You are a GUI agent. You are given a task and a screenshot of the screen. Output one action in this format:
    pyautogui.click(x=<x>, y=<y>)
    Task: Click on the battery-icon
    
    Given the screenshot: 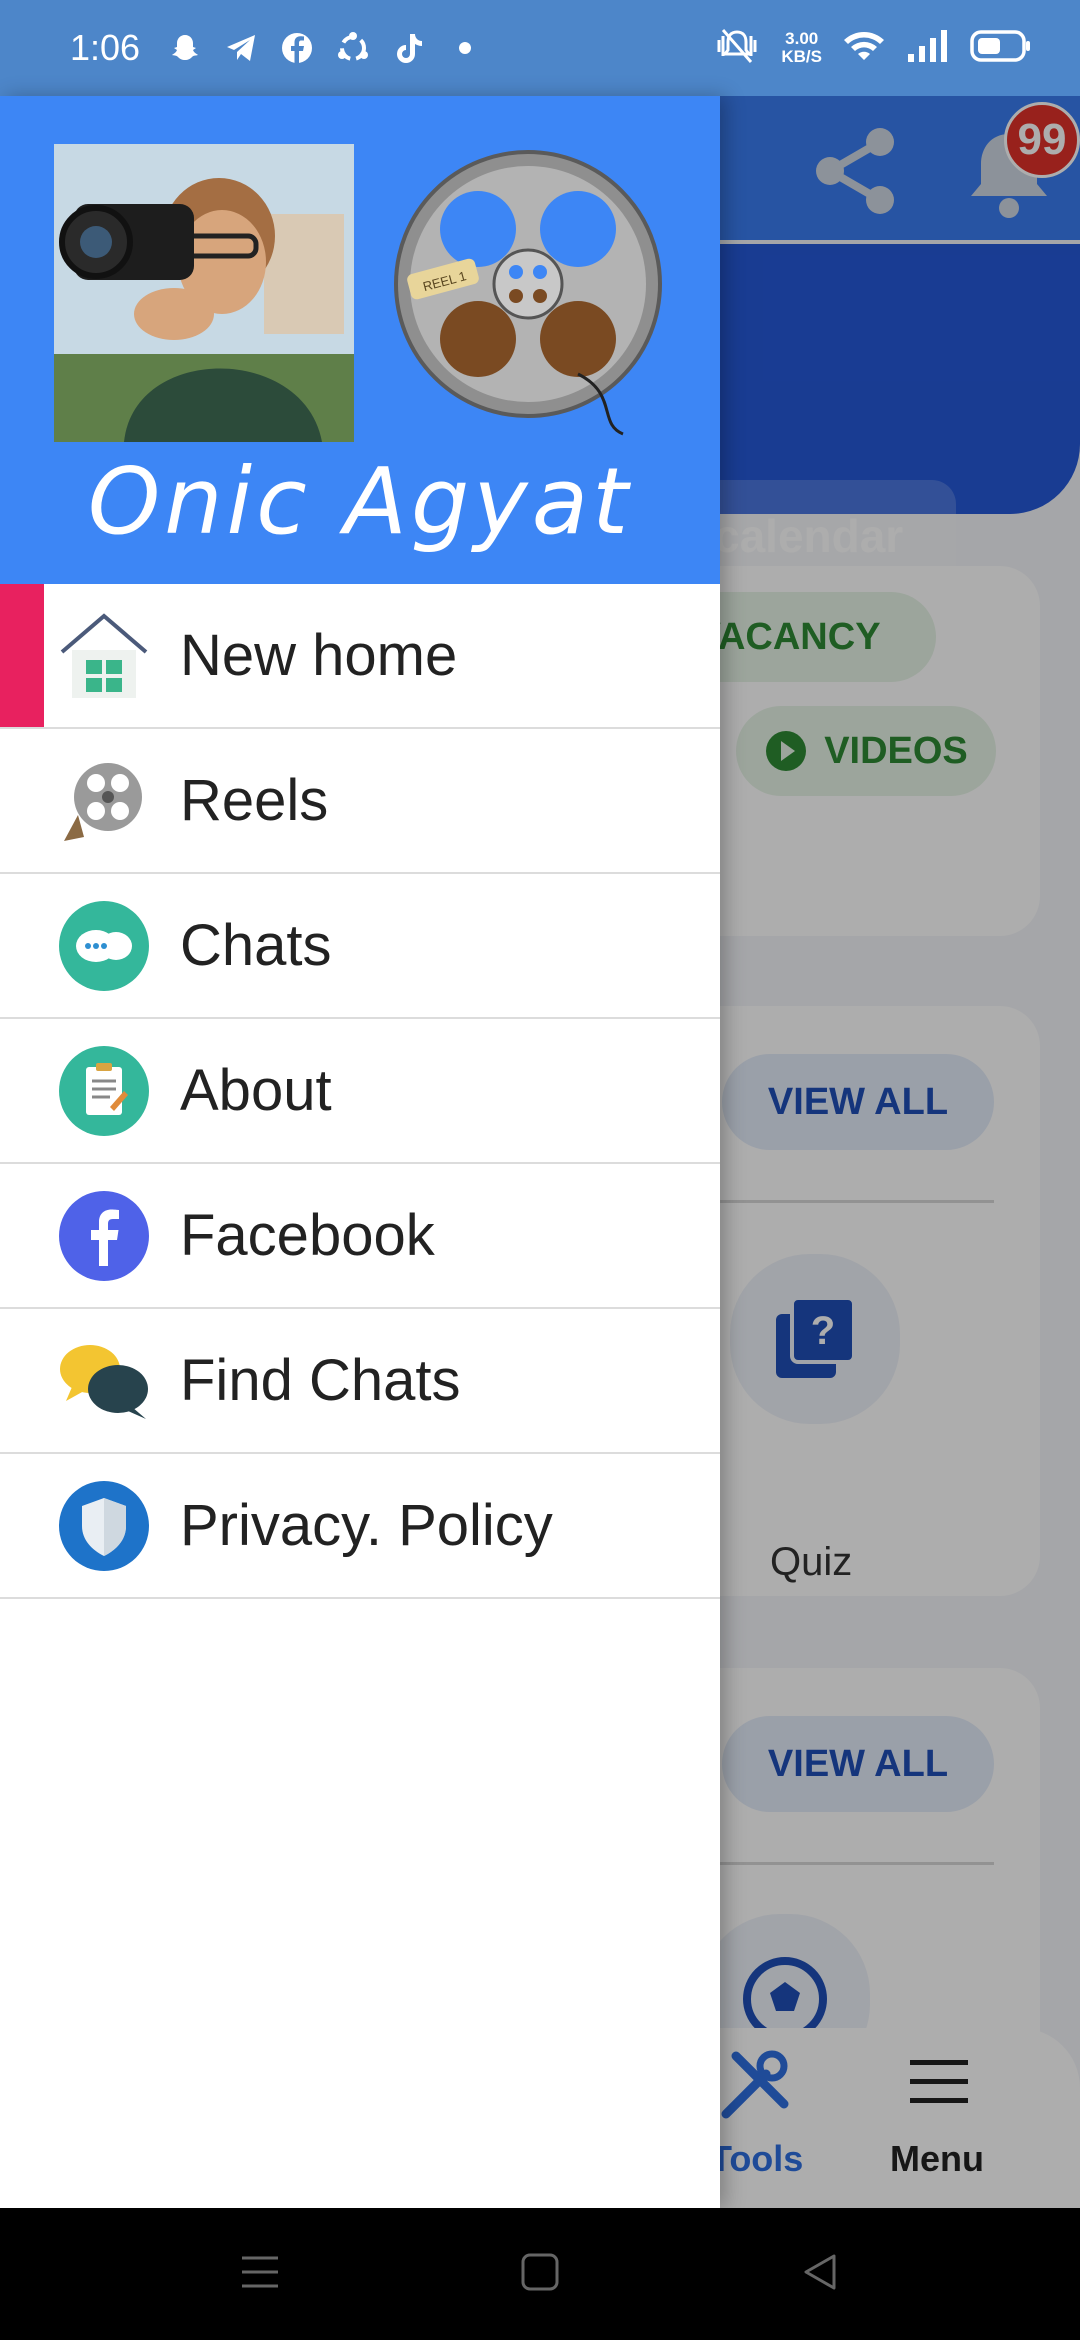 What is the action you would take?
    pyautogui.click(x=1001, y=48)
    